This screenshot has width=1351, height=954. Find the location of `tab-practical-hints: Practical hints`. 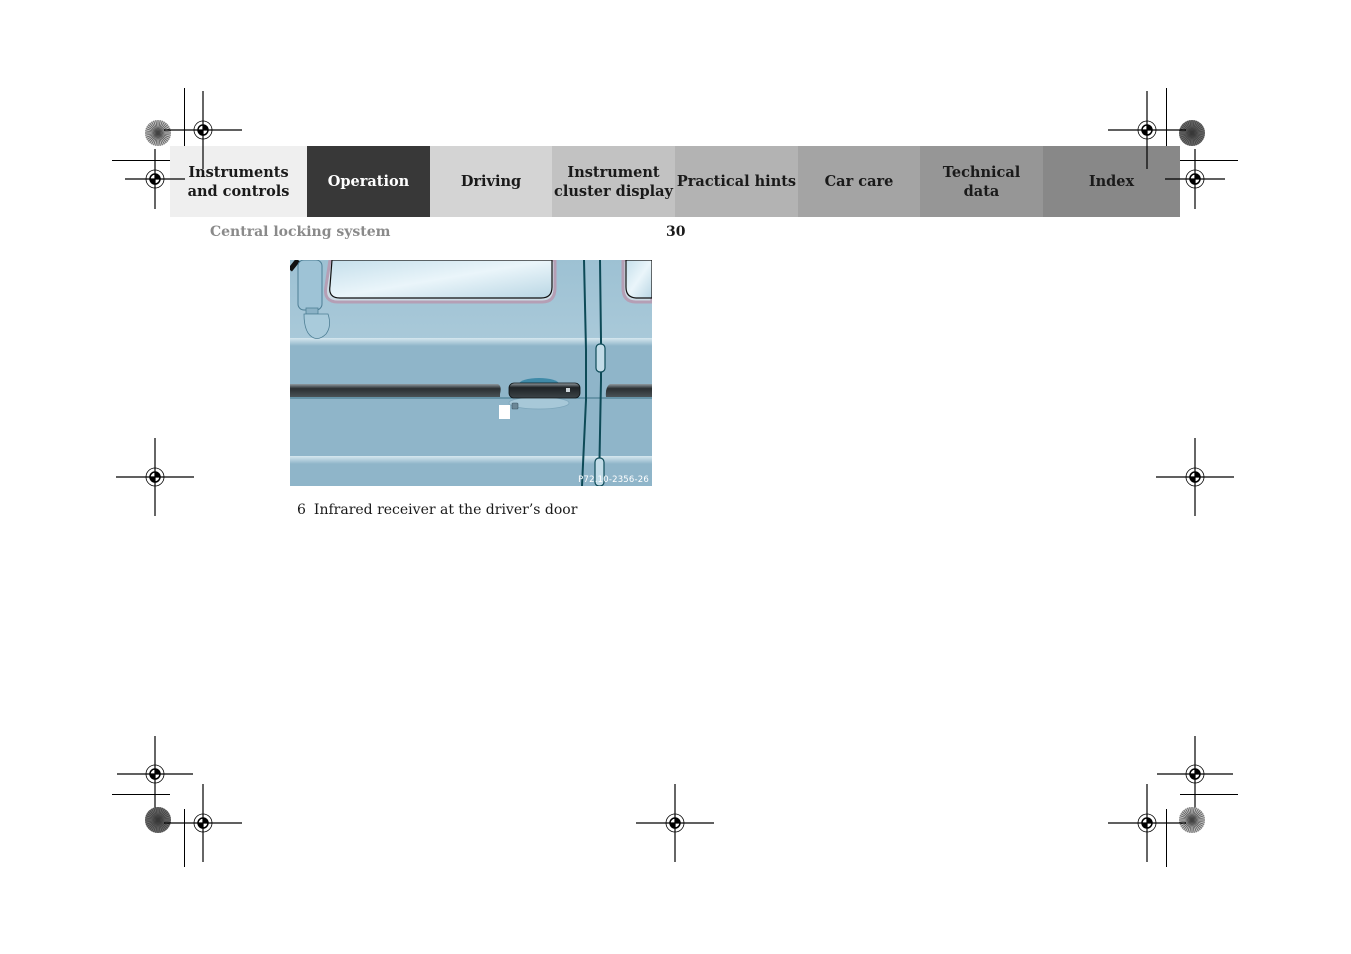

tab-practical-hints: Practical hints is located at coordinates (736, 181).